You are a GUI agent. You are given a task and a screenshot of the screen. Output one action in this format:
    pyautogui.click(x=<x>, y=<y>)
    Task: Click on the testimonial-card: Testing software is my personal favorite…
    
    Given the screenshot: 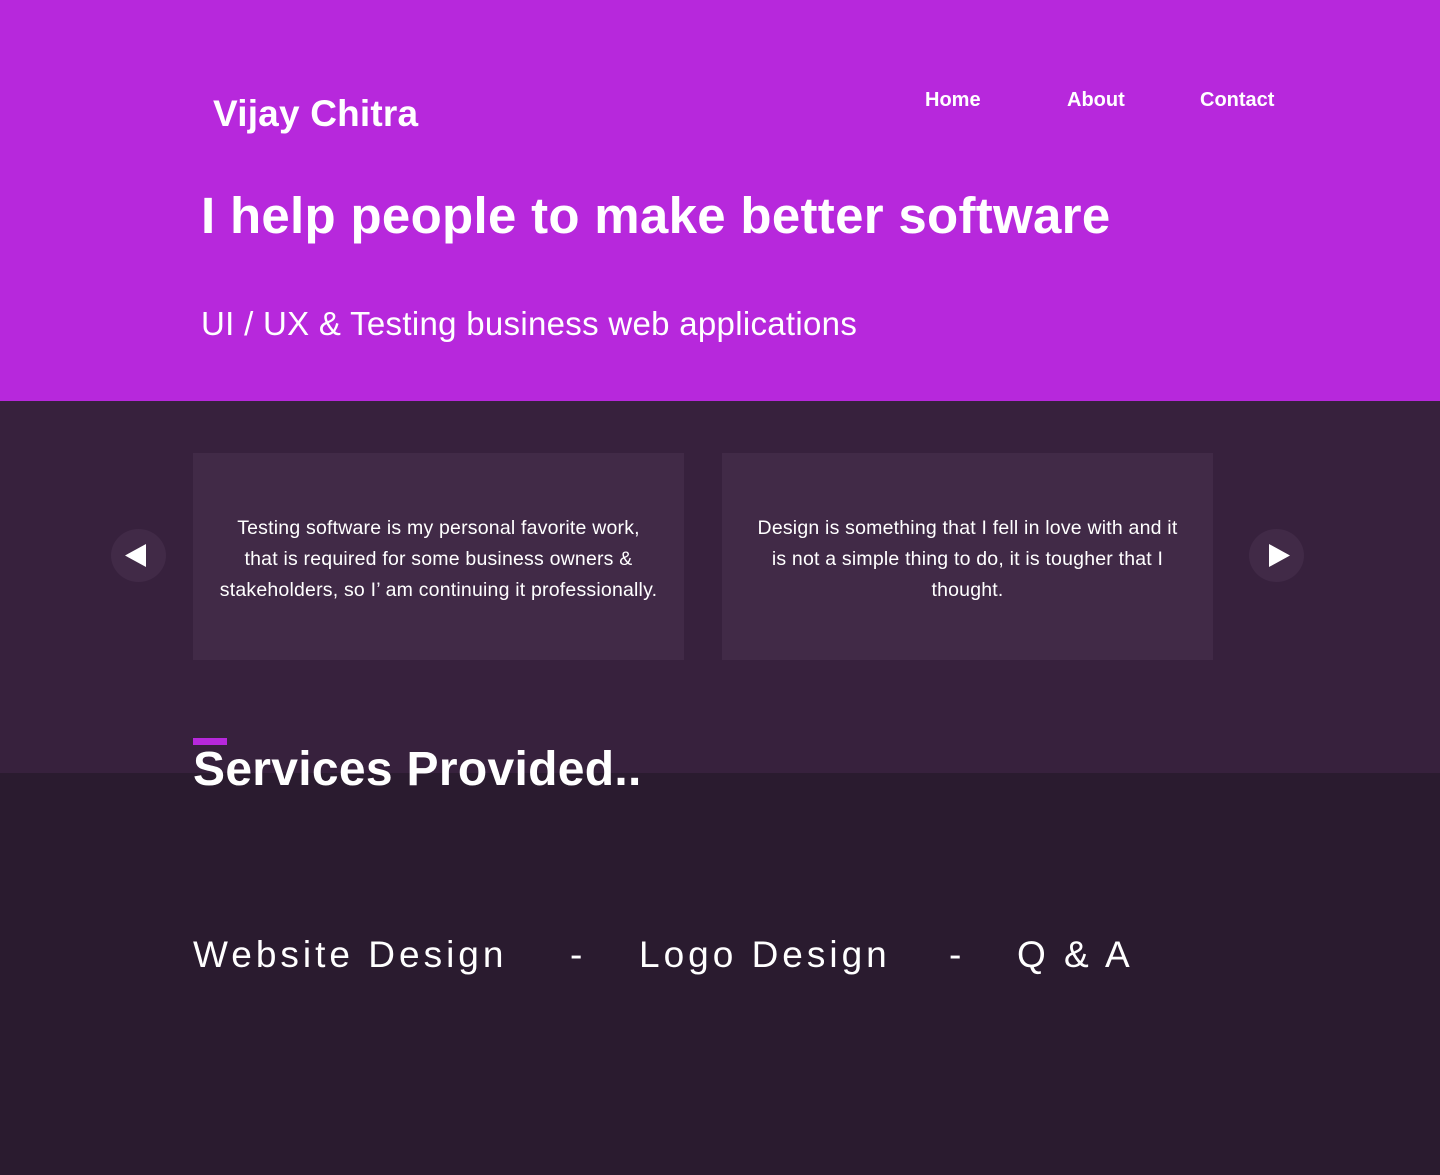 What is the action you would take?
    pyautogui.click(x=438, y=556)
    